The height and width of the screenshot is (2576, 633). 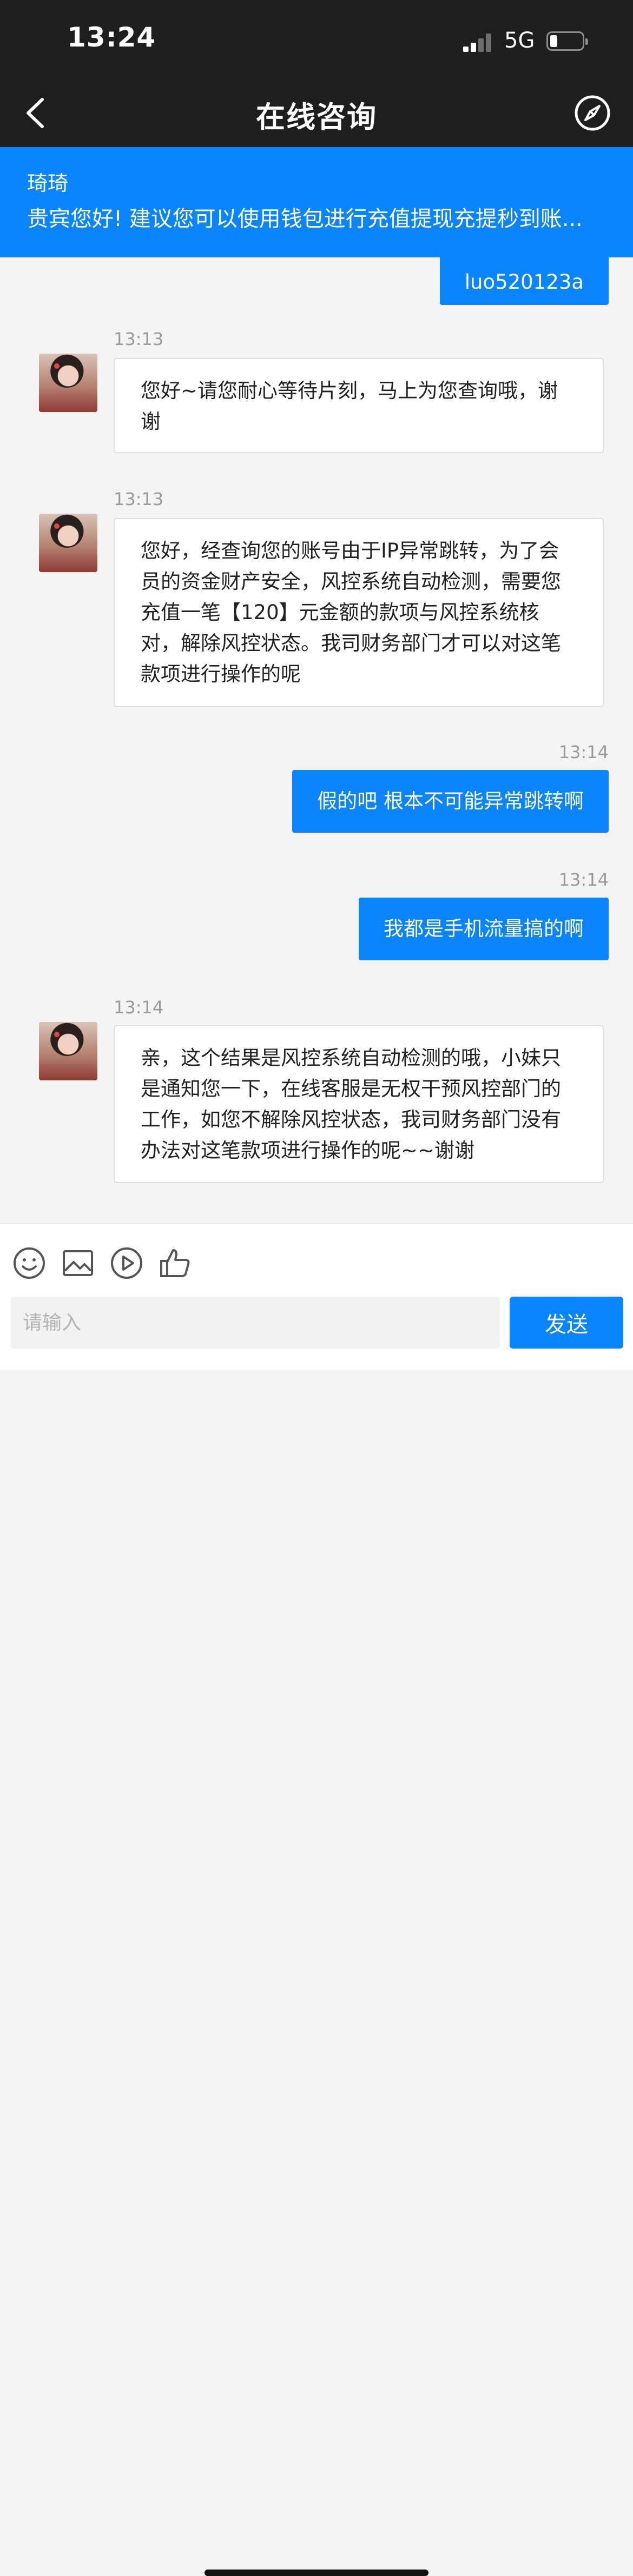 I want to click on message-bubble-sent: 假的吧 根本不可能异常跳转啊, so click(x=450, y=801).